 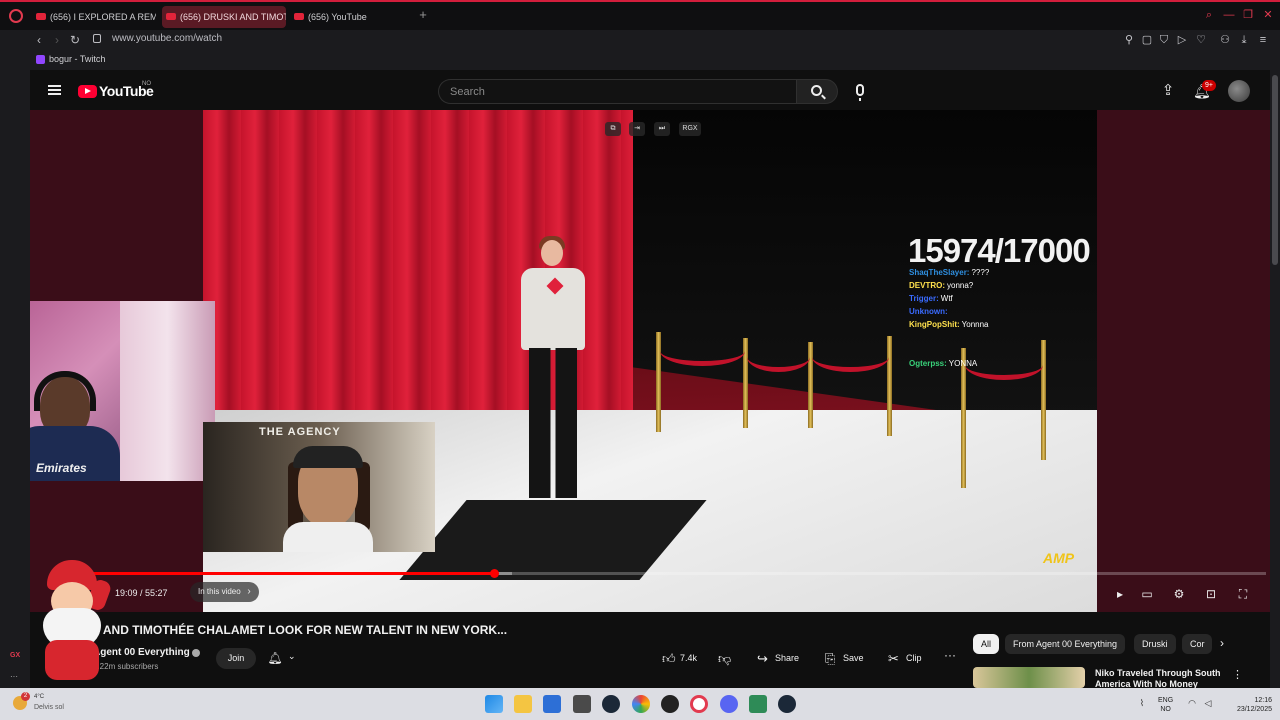 I want to click on hamburger-menu-icon, so click(x=54, y=90).